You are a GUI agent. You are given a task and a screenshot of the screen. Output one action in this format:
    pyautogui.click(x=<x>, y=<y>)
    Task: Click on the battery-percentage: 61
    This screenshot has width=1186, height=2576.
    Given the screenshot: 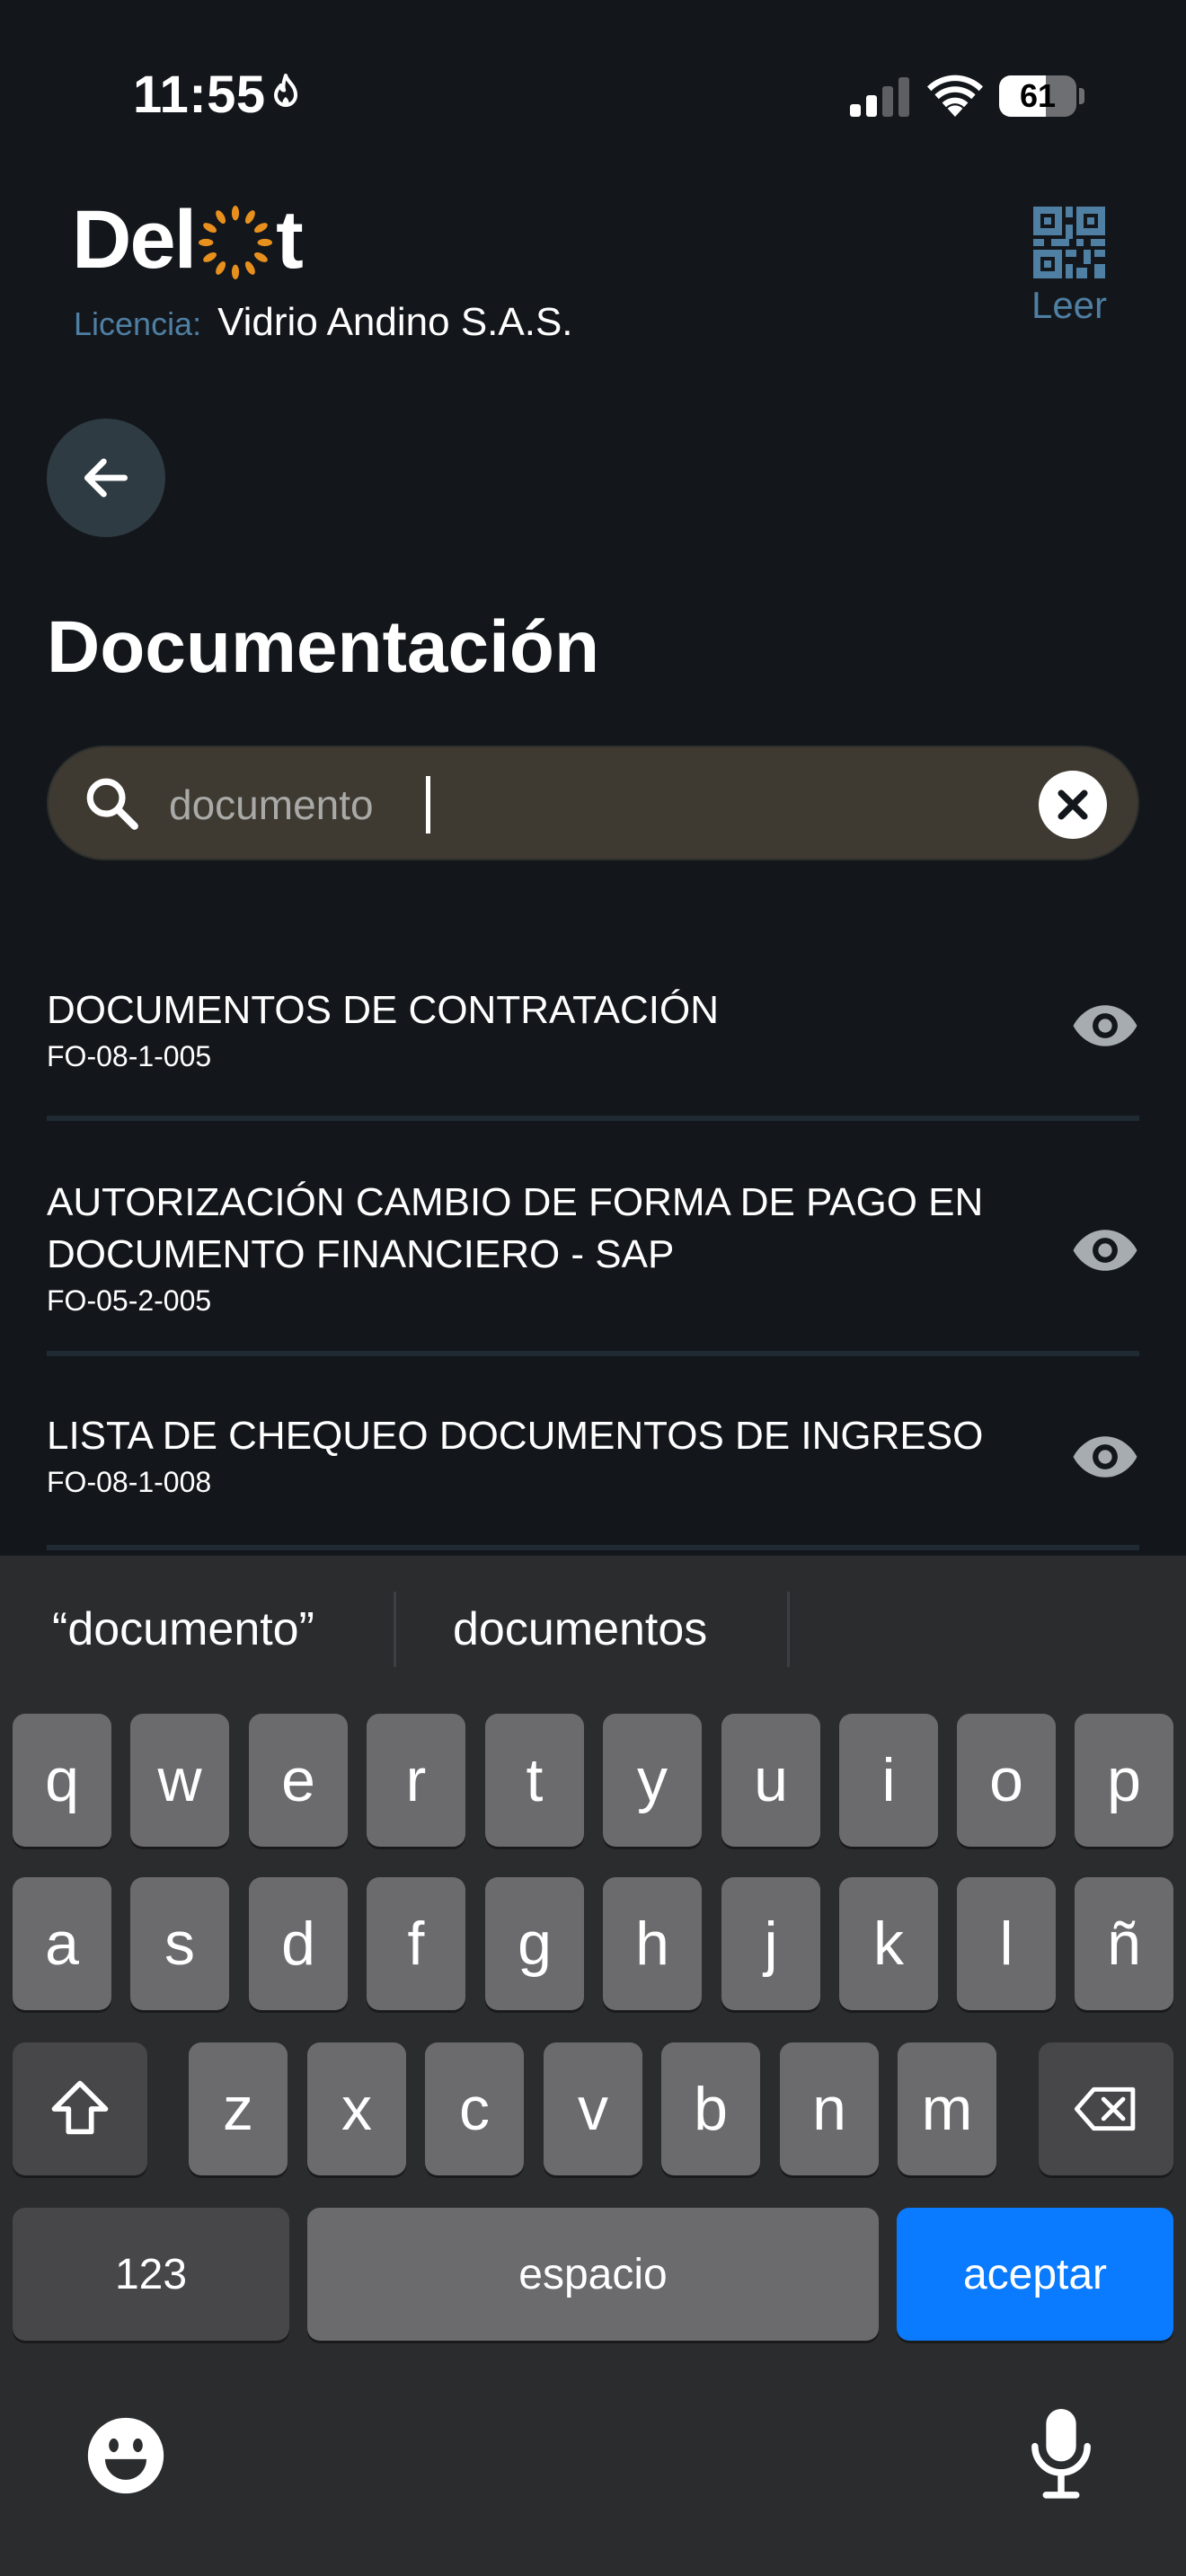 What is the action you would take?
    pyautogui.click(x=1038, y=95)
    